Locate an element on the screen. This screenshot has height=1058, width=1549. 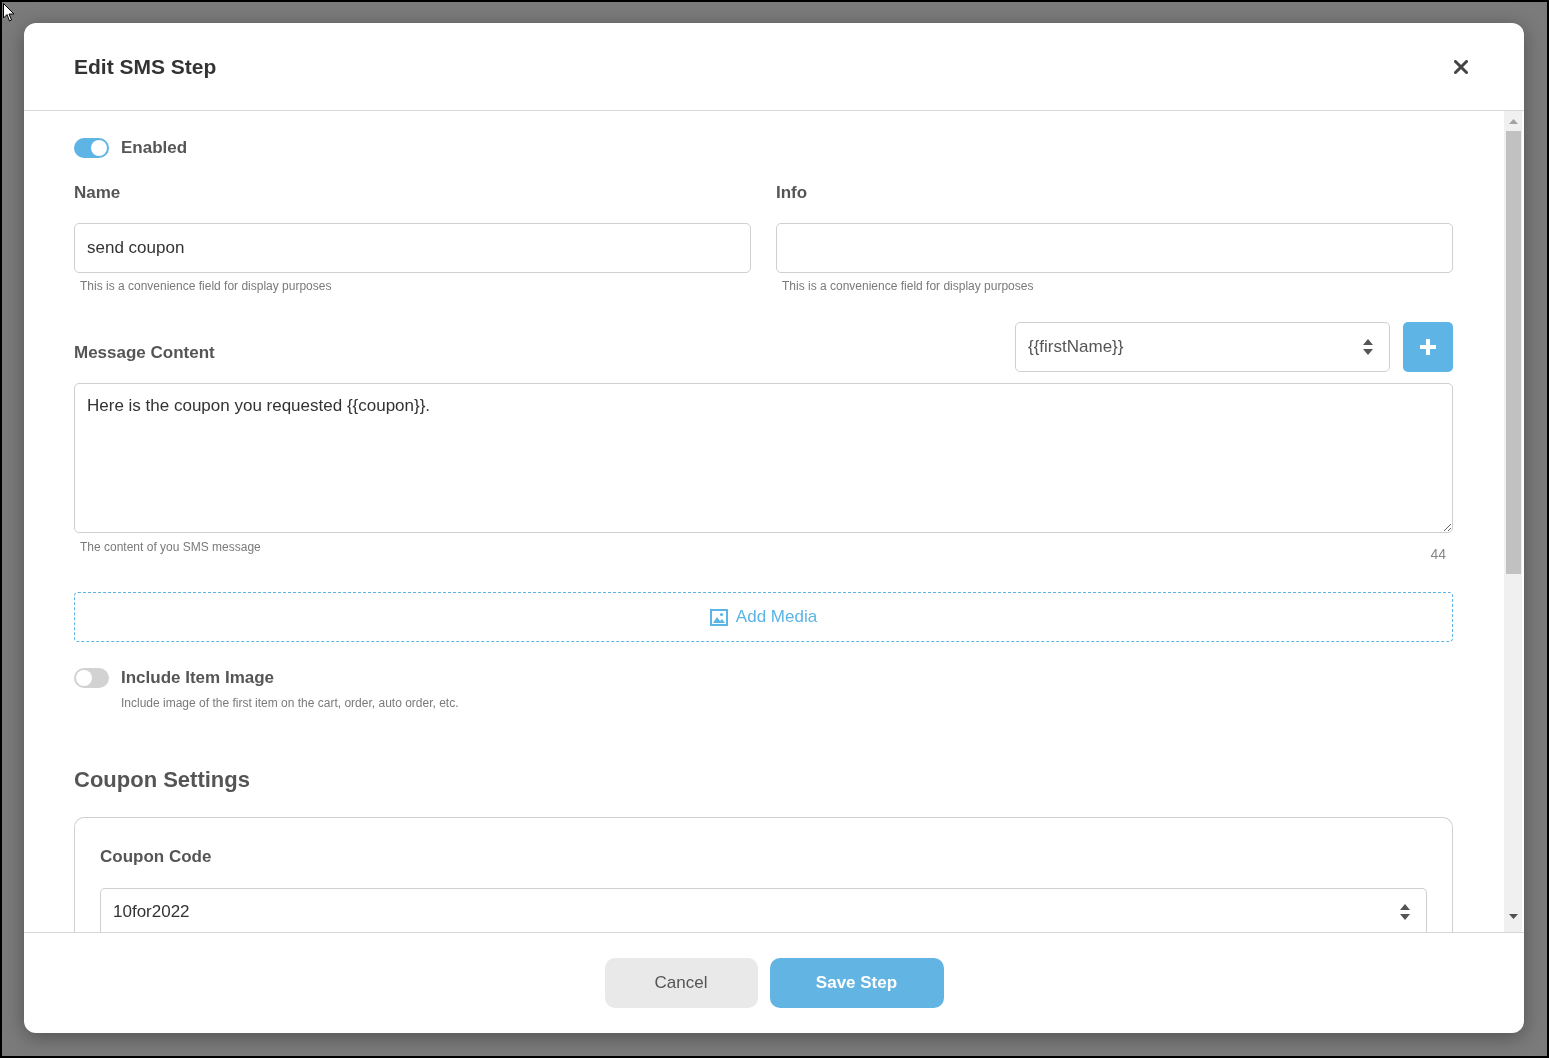
coupon-code-select: 10for2022 is located at coordinates (763, 910).